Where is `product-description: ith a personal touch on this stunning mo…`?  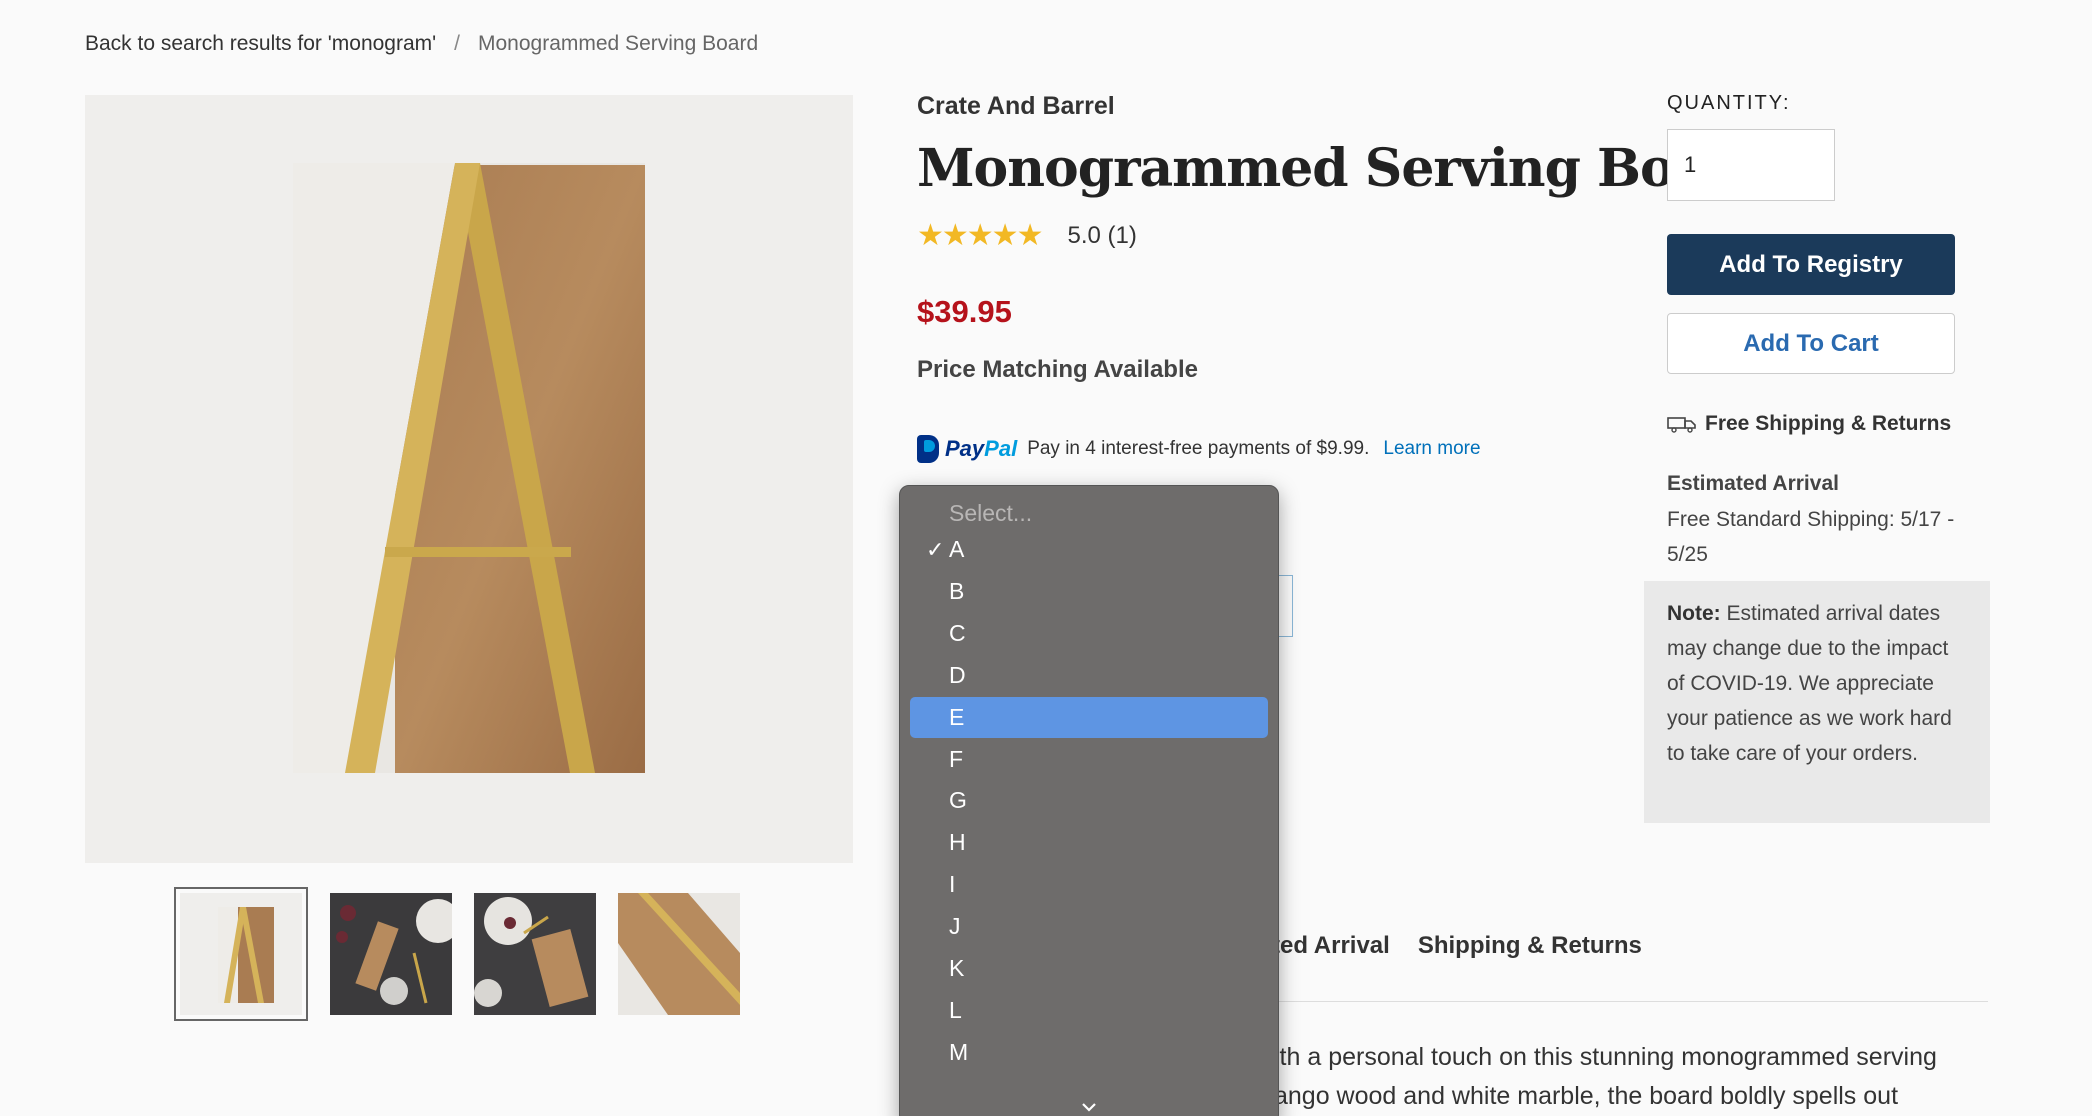 product-description: ith a personal touch on this stunning mo… is located at coordinates (1605, 1077).